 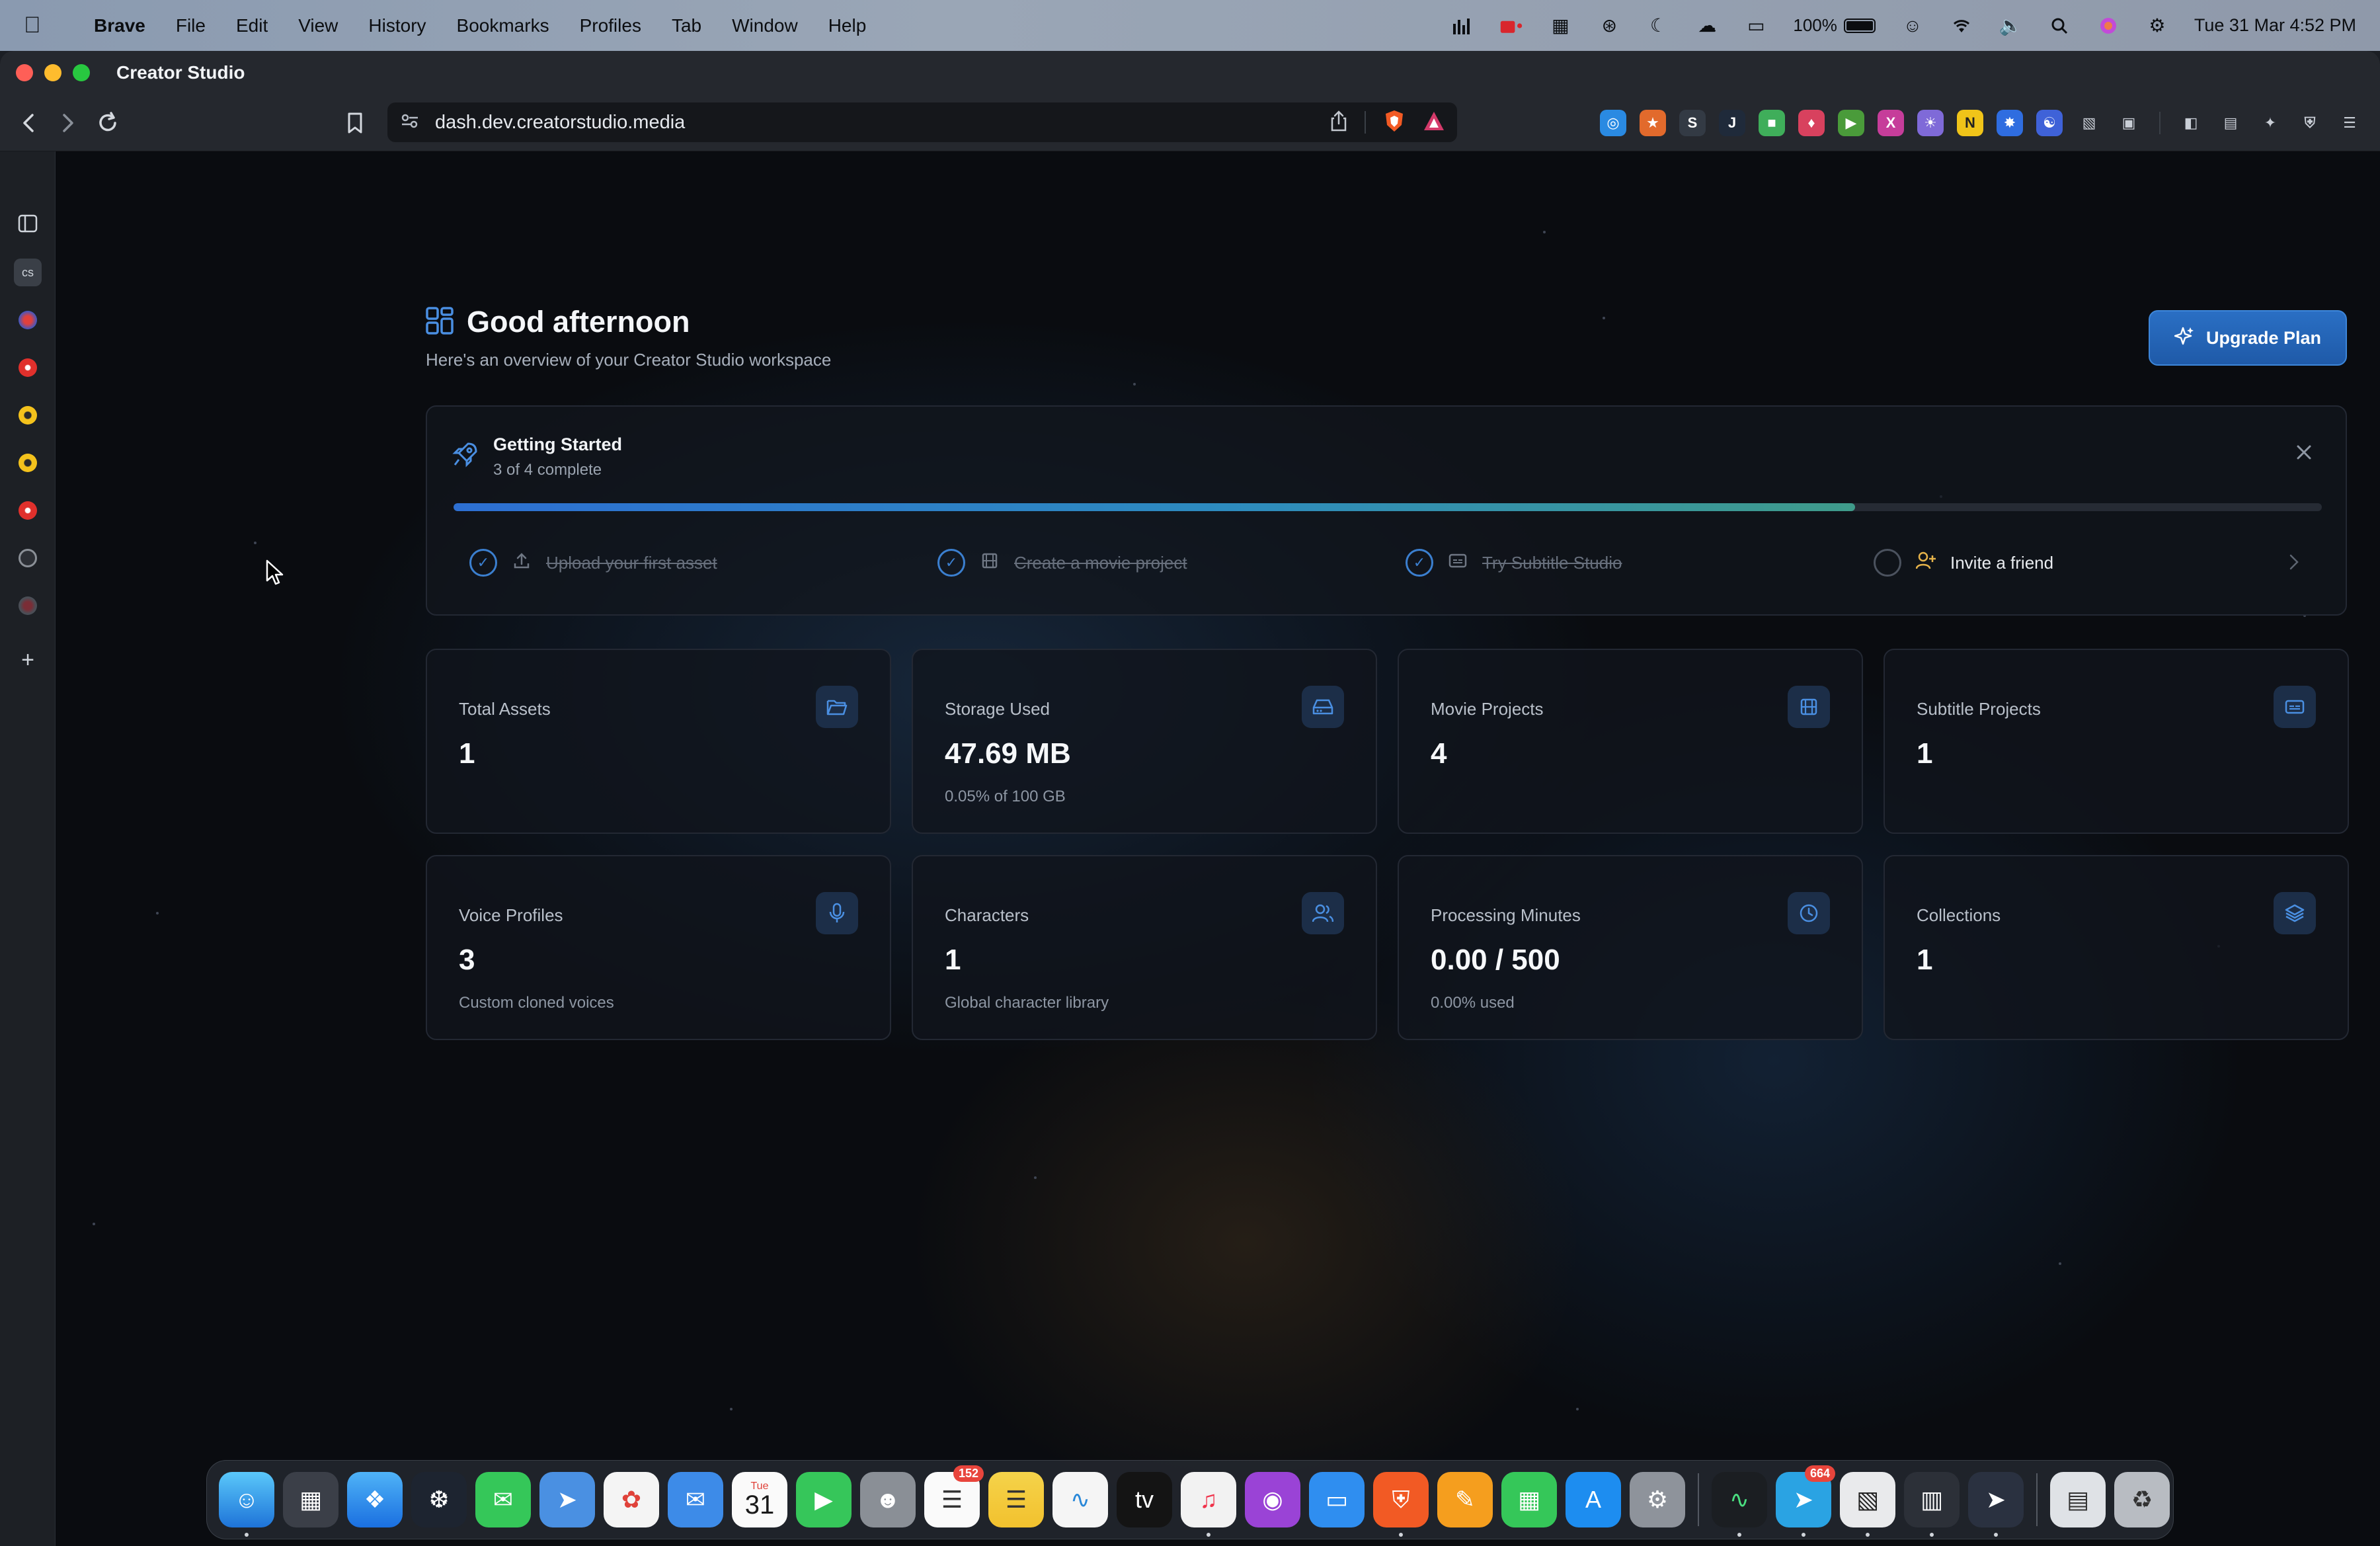 What do you see at coordinates (28, 123) in the screenshot?
I see `back-button` at bounding box center [28, 123].